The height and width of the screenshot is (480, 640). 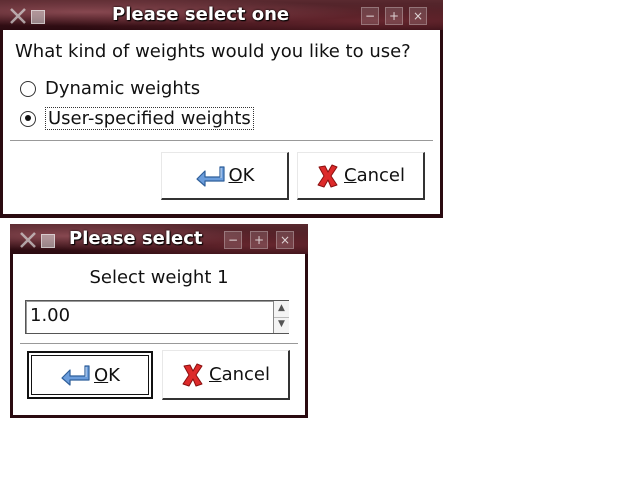 I want to click on spin-down-icon: ▼, so click(x=281, y=325).